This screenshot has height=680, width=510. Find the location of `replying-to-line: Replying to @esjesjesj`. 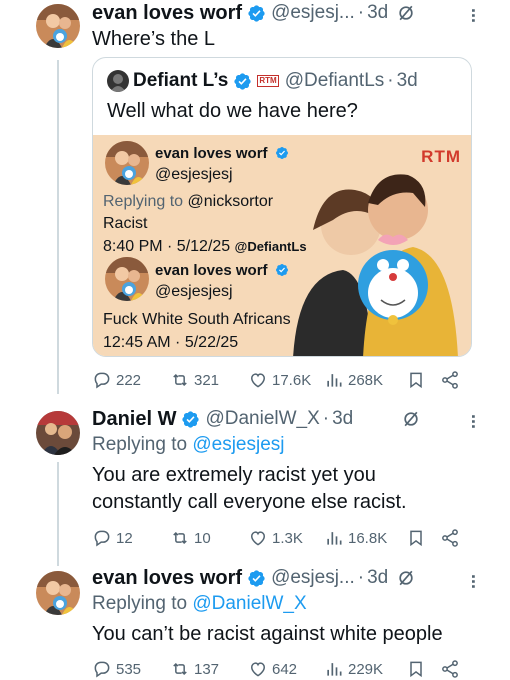

replying-to-line: Replying to @esjesjesj is located at coordinates (188, 444).